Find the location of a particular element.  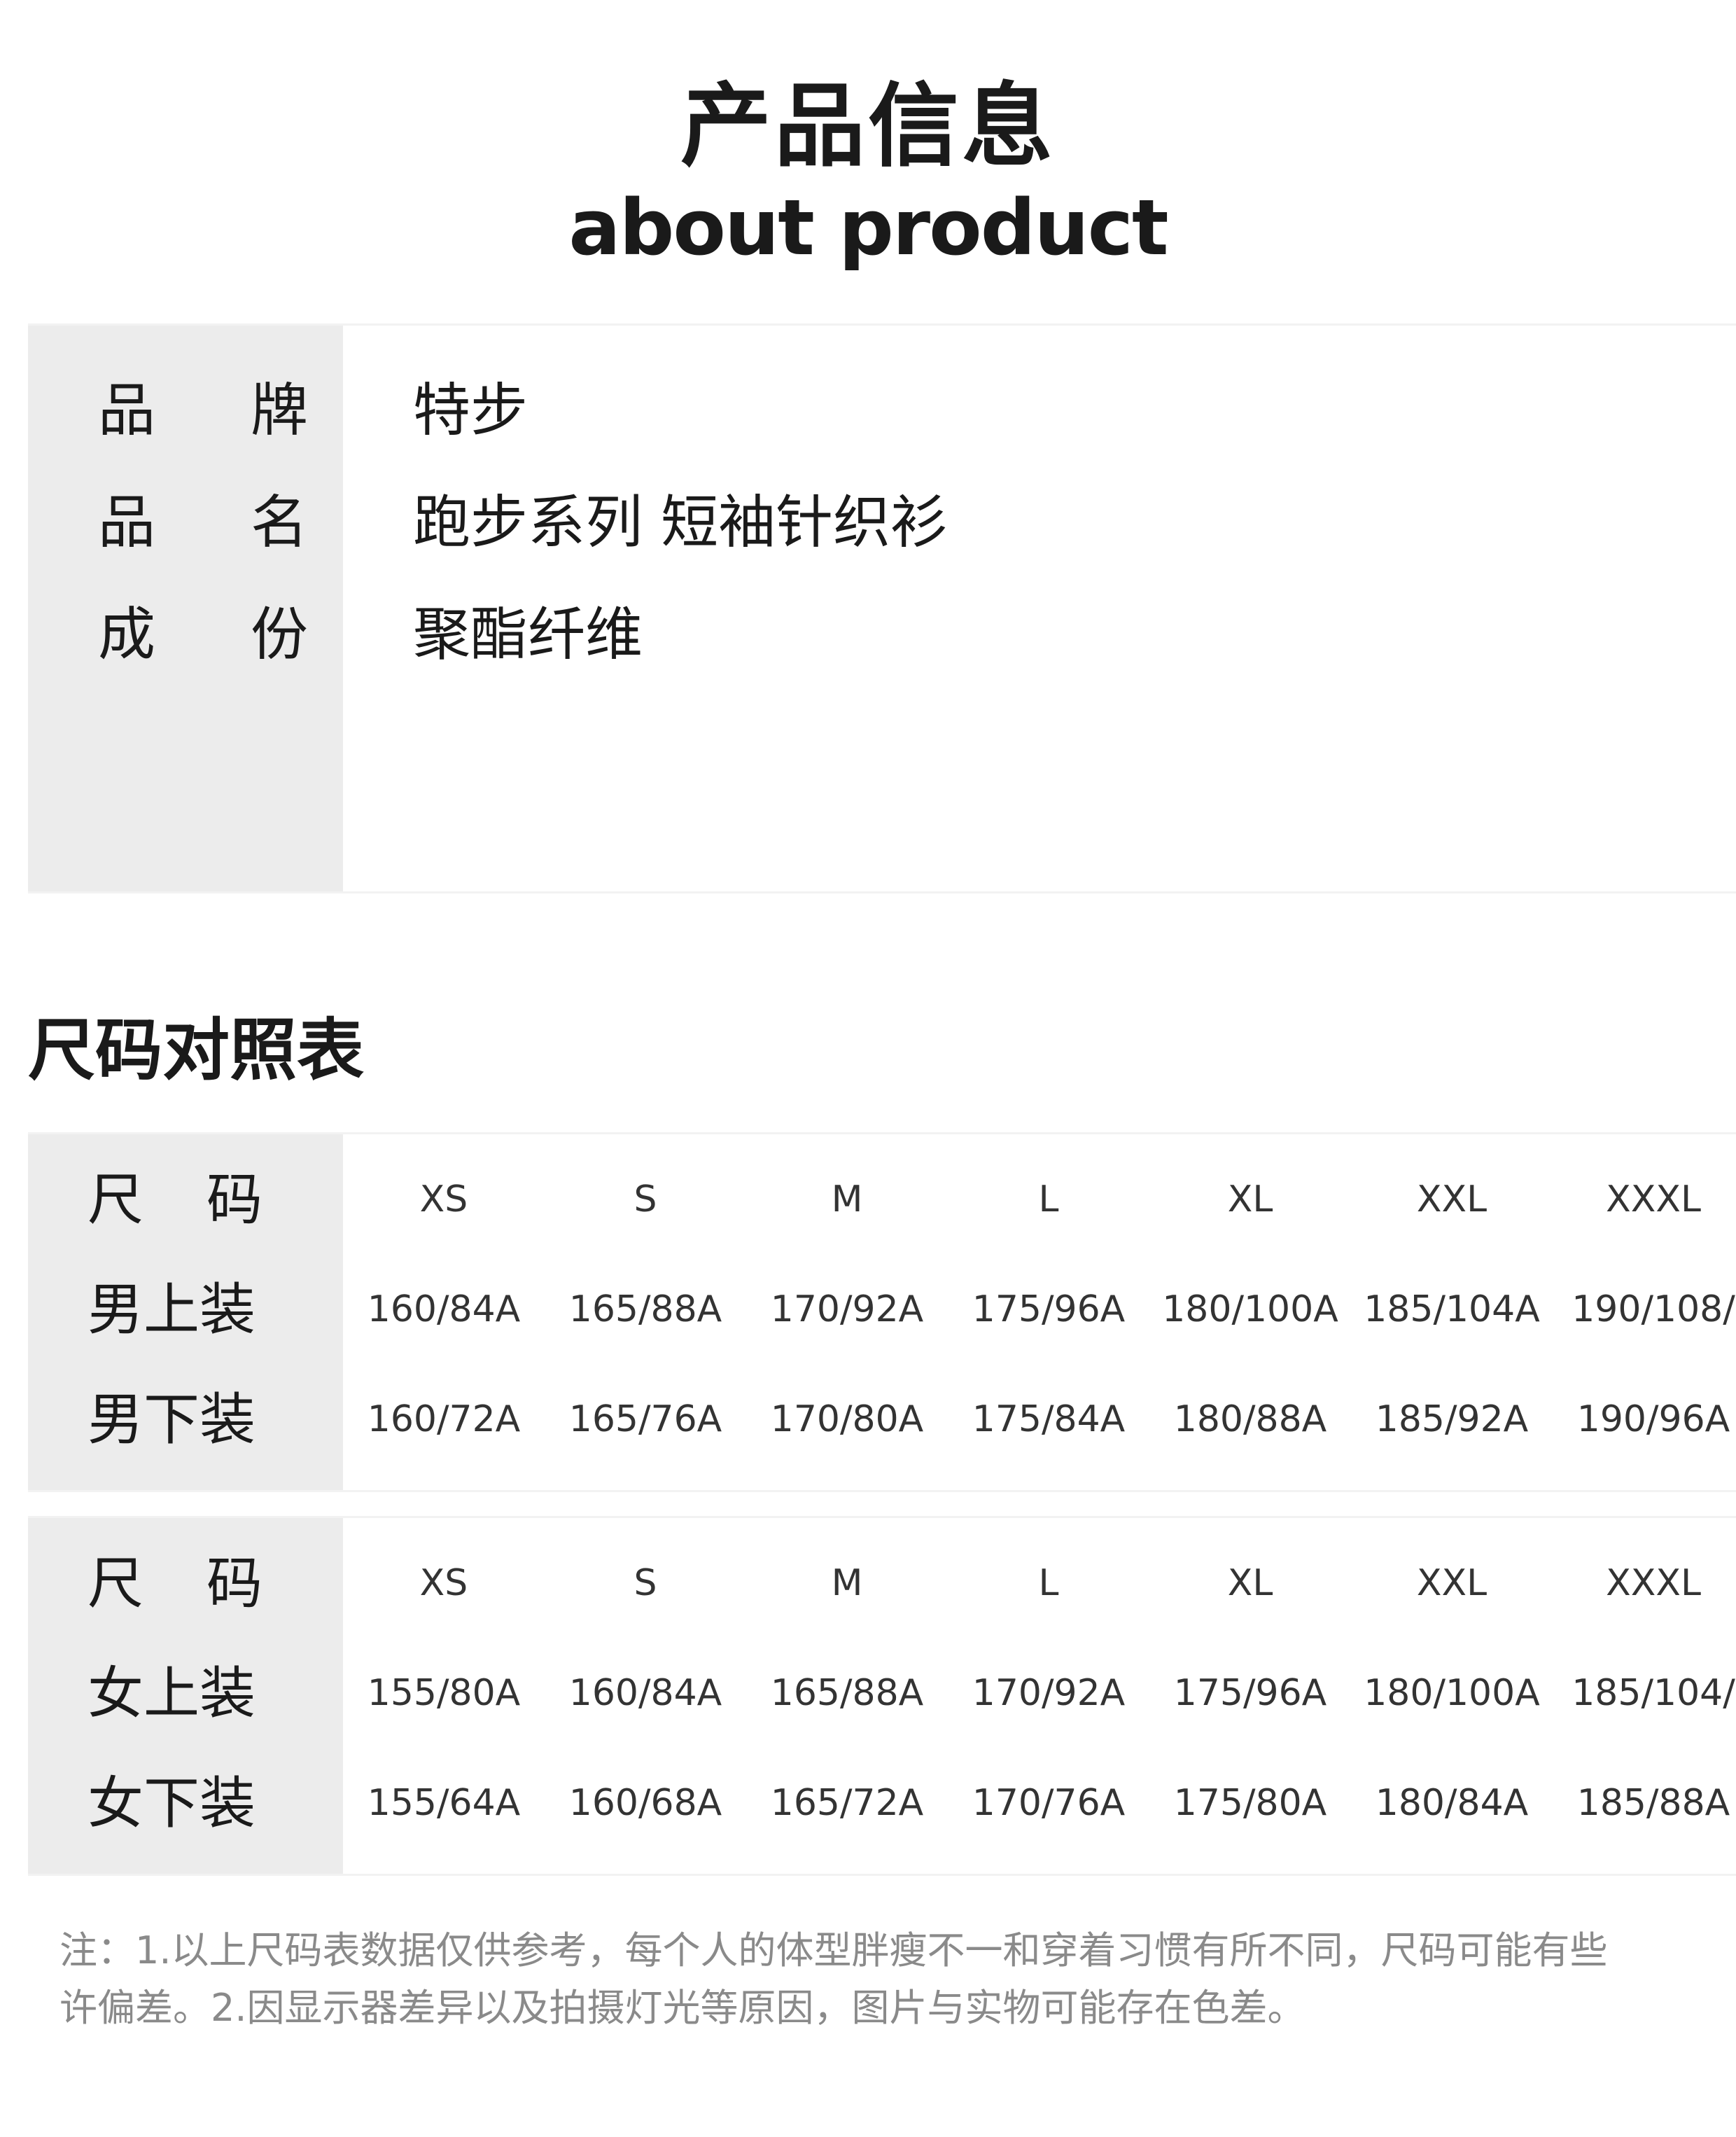

brand-value: 特步 is located at coordinates (470, 410).